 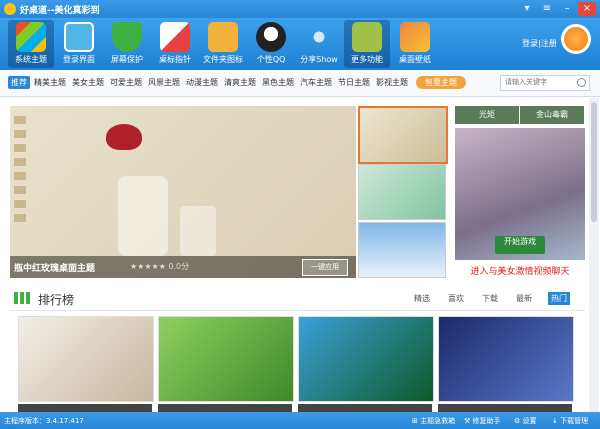 I want to click on sort-latest: 最新, so click(x=524, y=298).